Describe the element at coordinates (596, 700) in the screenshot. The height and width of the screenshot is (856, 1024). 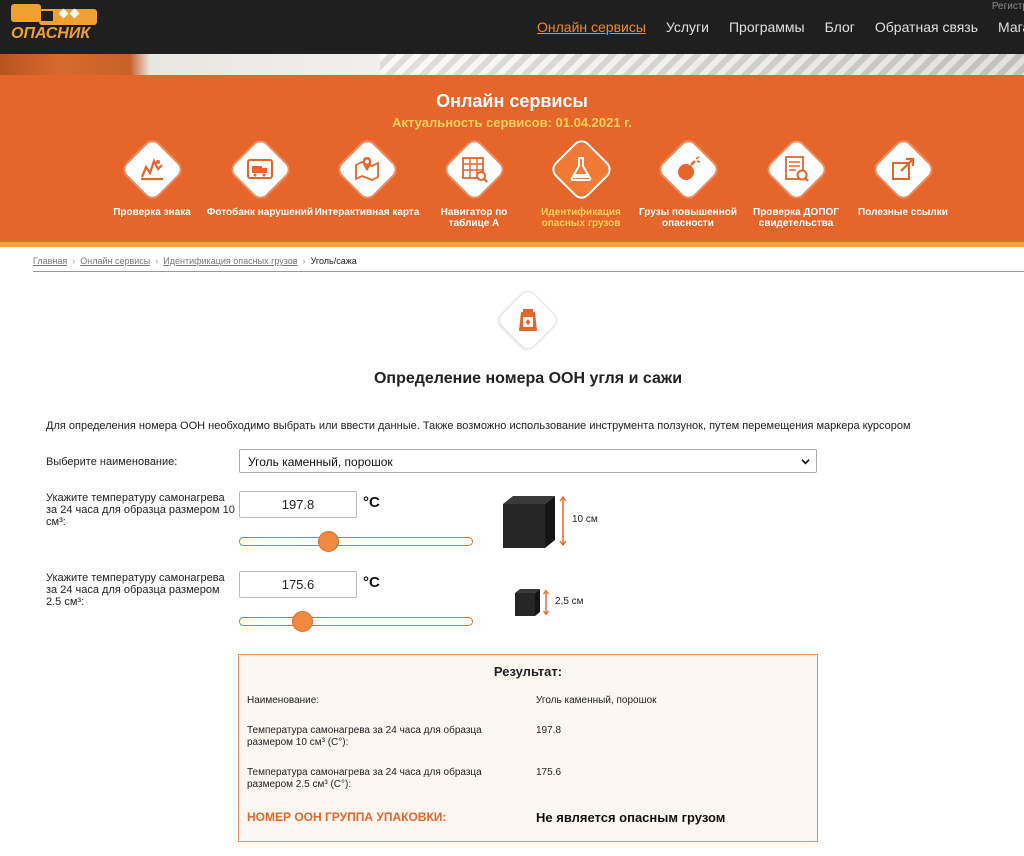
I see `result-name-value: Уголь каменный, порошок` at that location.